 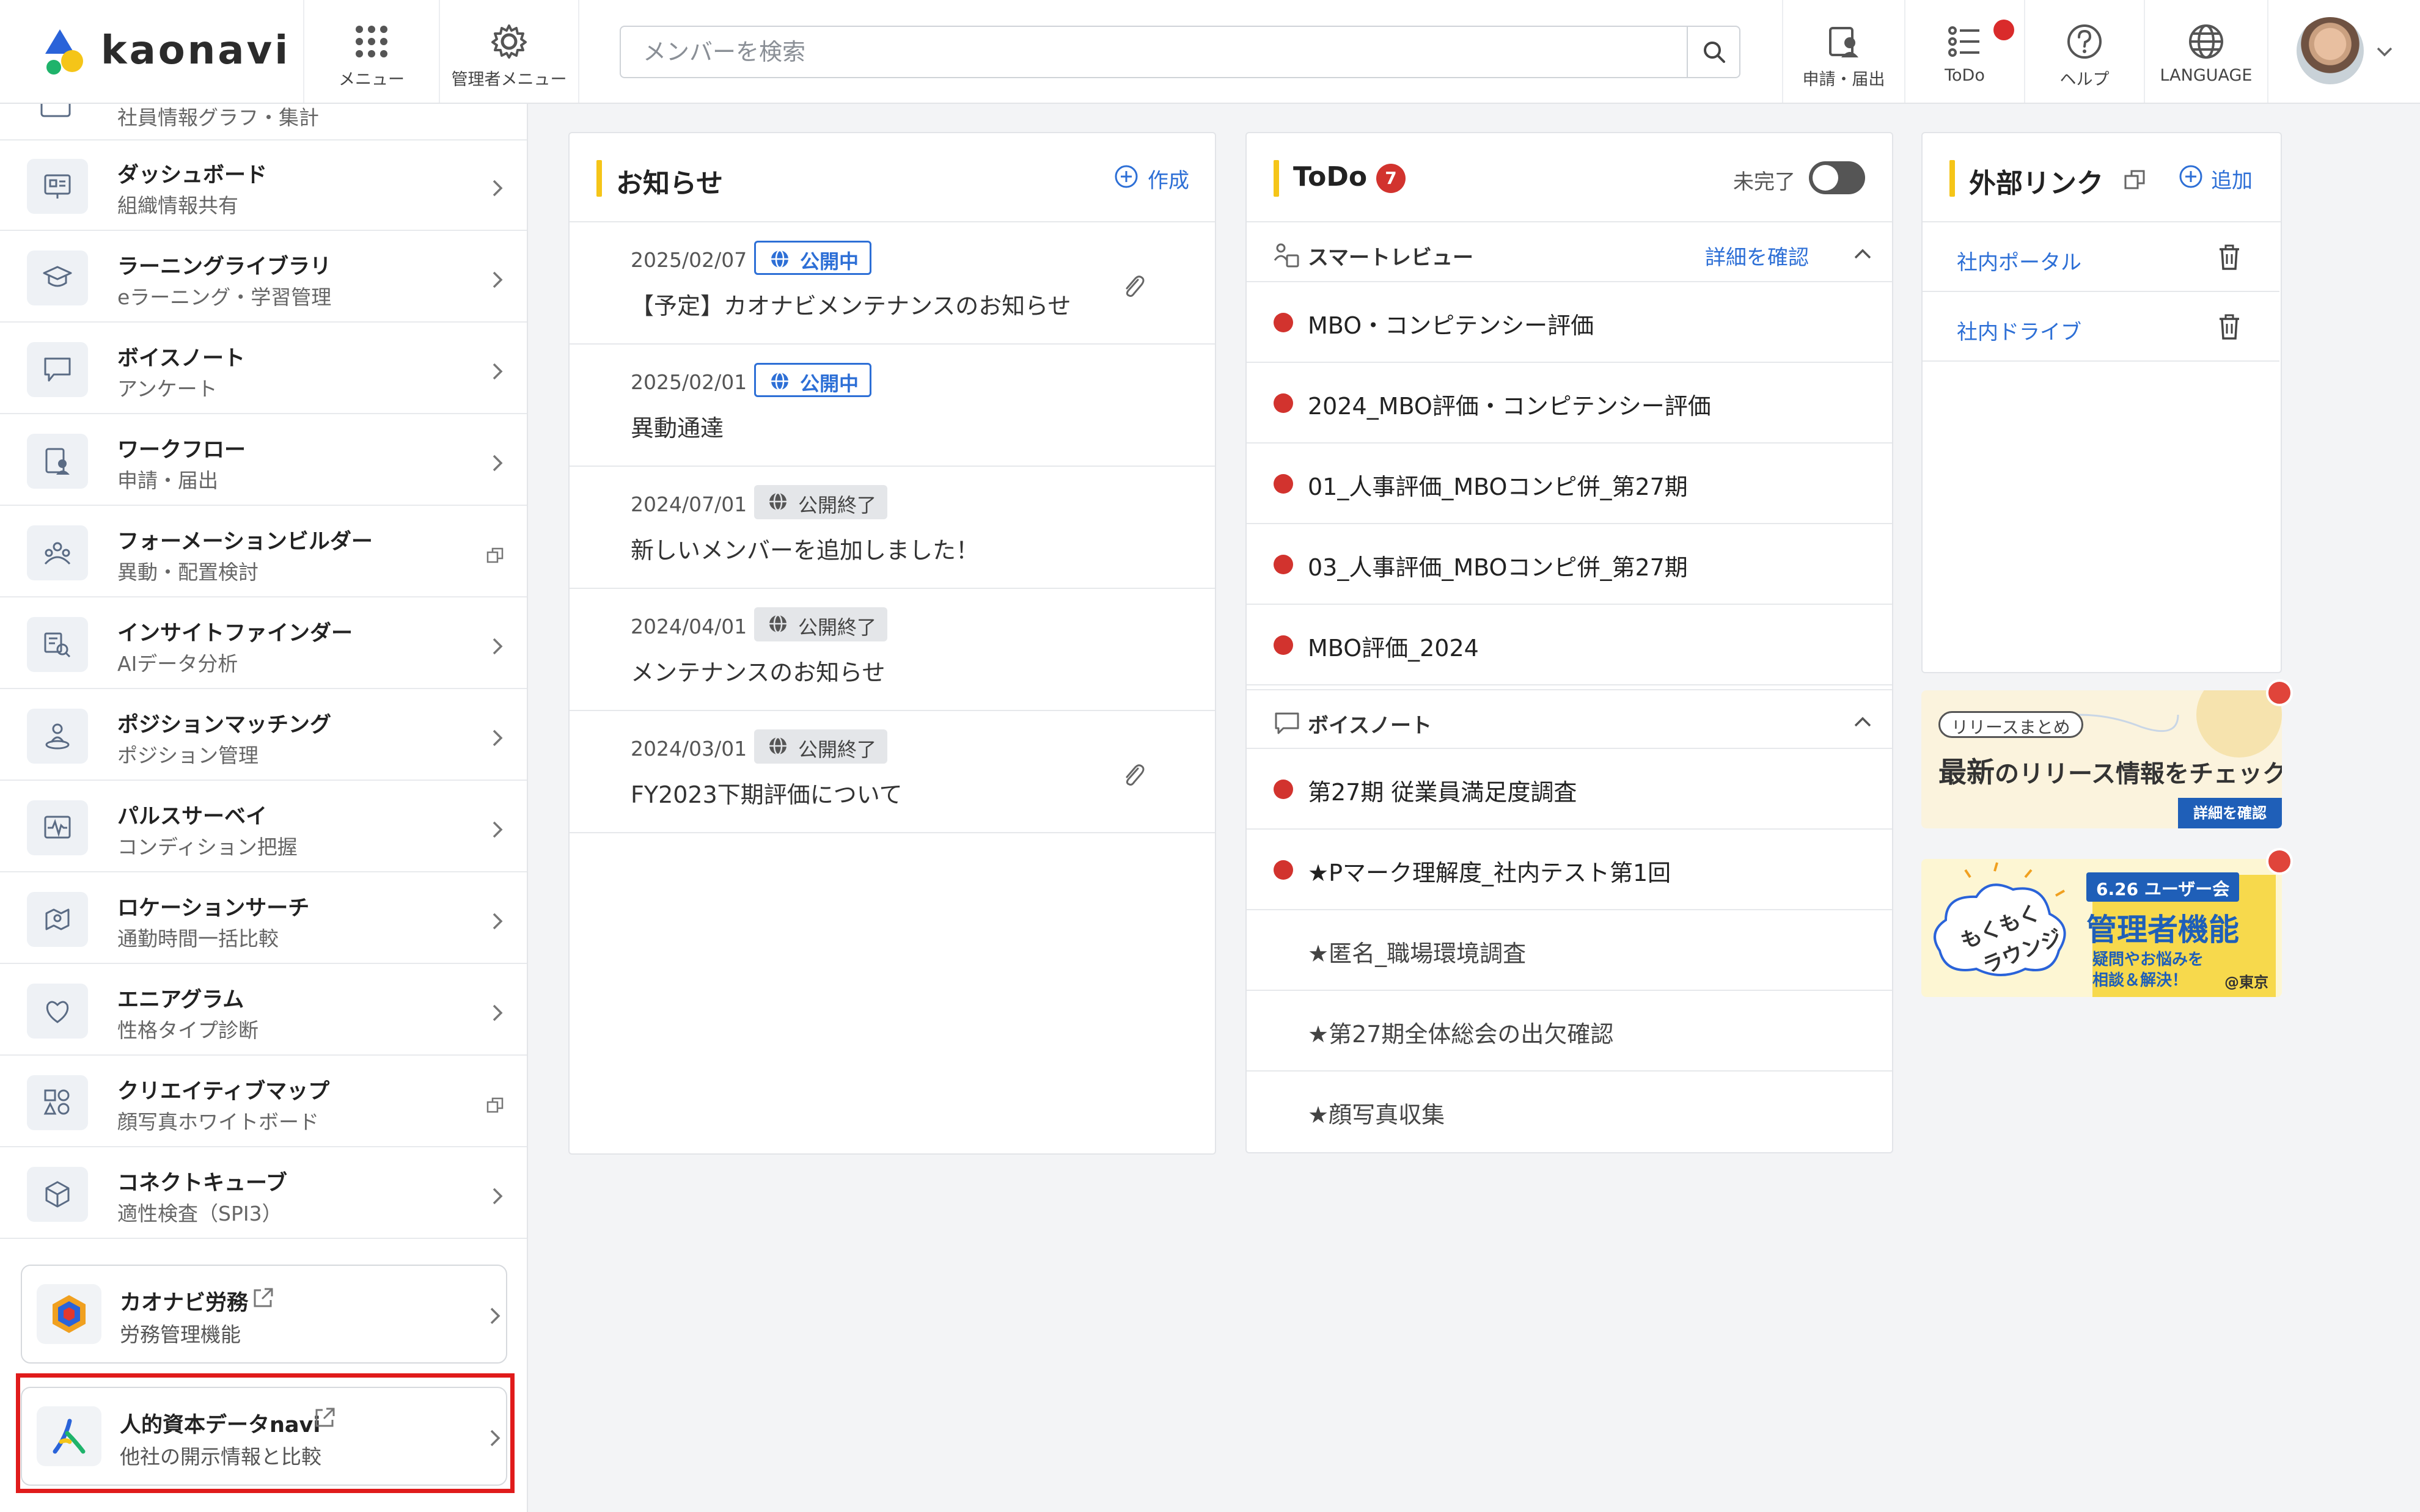 I want to click on card-subtitle: 労務管理機能, so click(x=181, y=1334).